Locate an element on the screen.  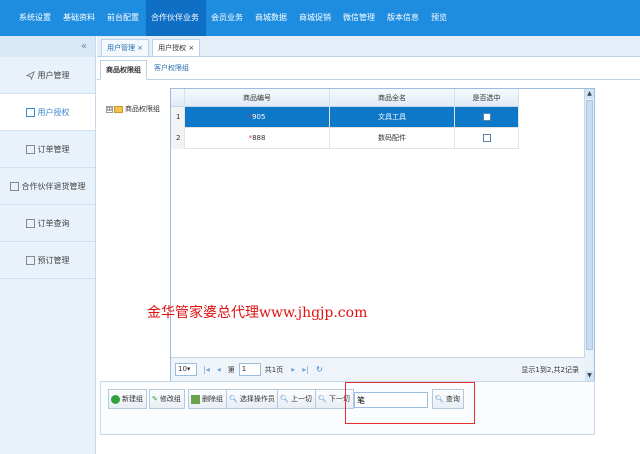
nav-item-mall-data: 商城数据 is located at coordinates (272, 18).